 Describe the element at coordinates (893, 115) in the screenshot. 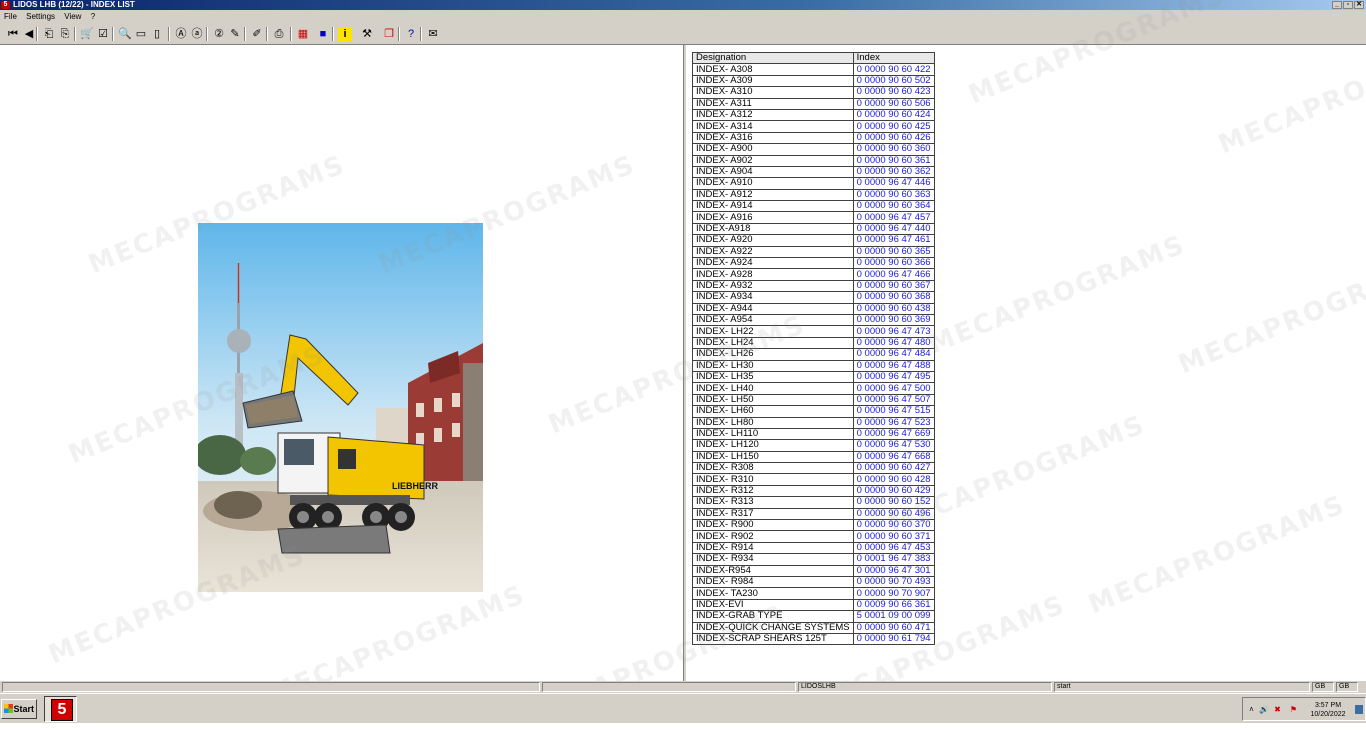

I see `index-link: 0 0000 90 60 424` at that location.